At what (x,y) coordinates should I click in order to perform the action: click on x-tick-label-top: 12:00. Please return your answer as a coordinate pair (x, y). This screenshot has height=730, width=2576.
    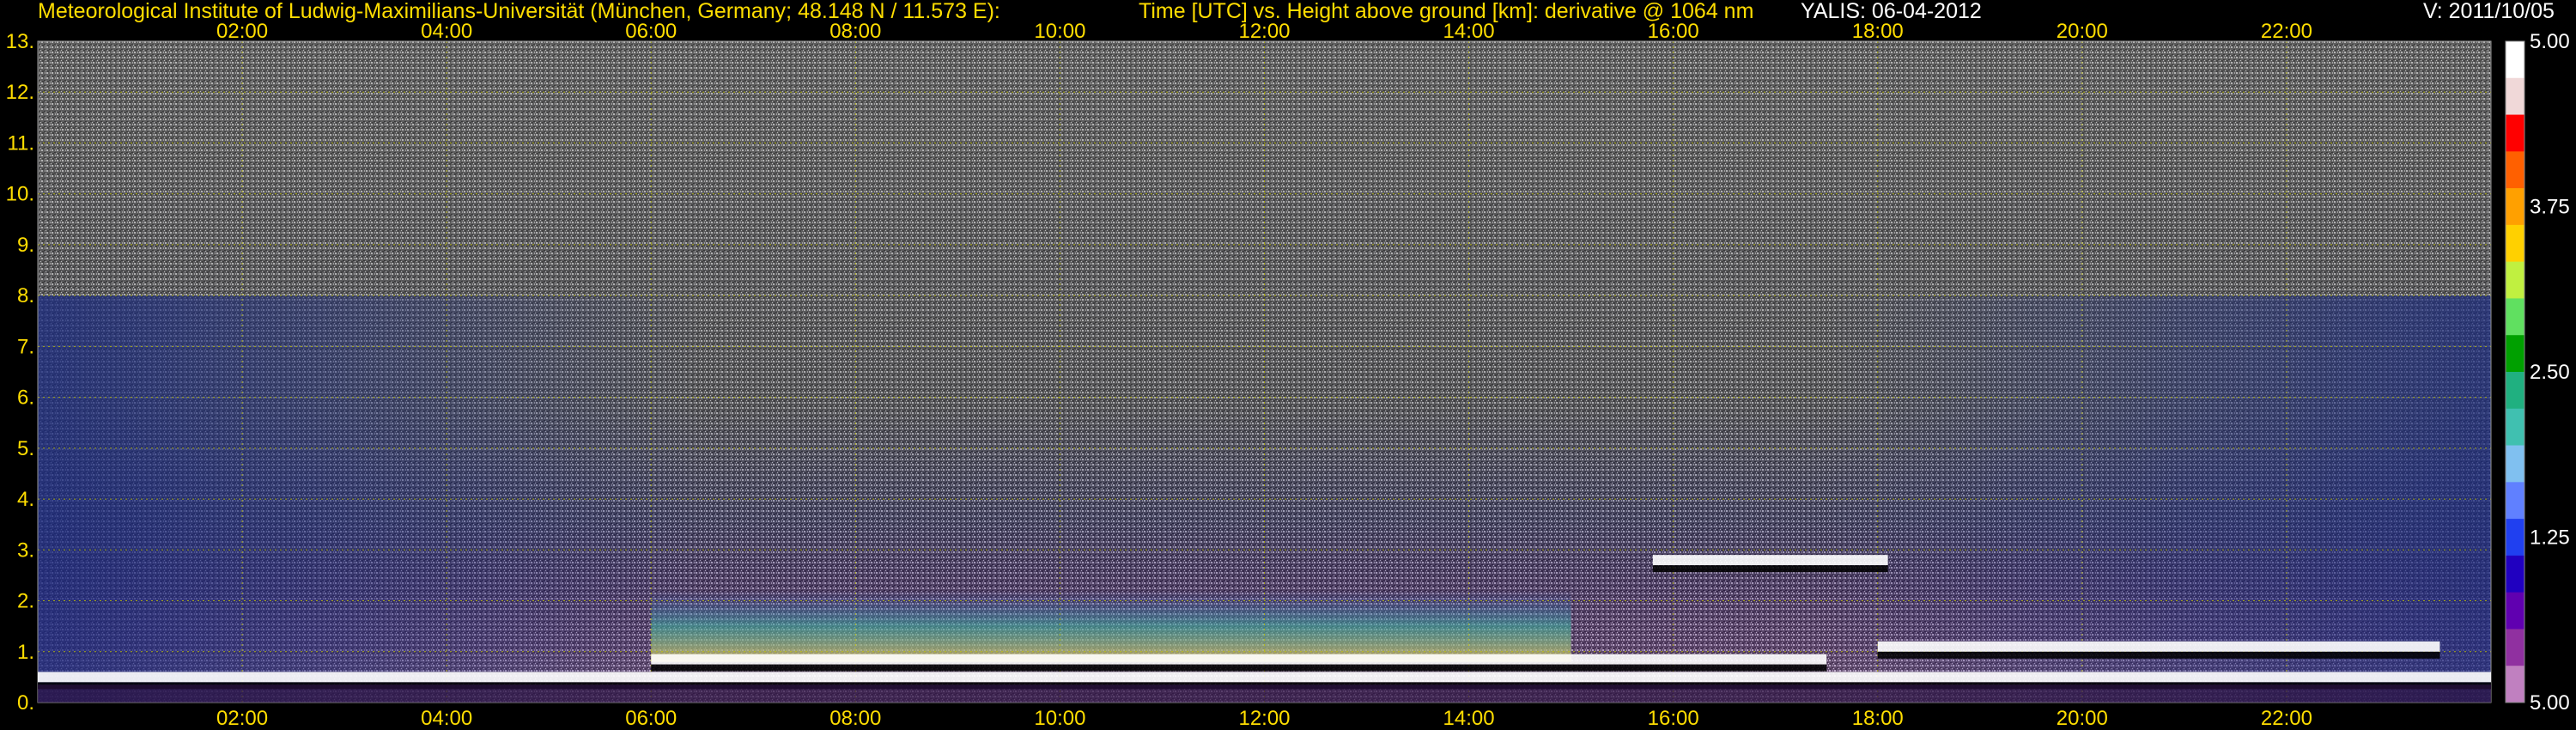
    Looking at the image, I should click on (1264, 31).